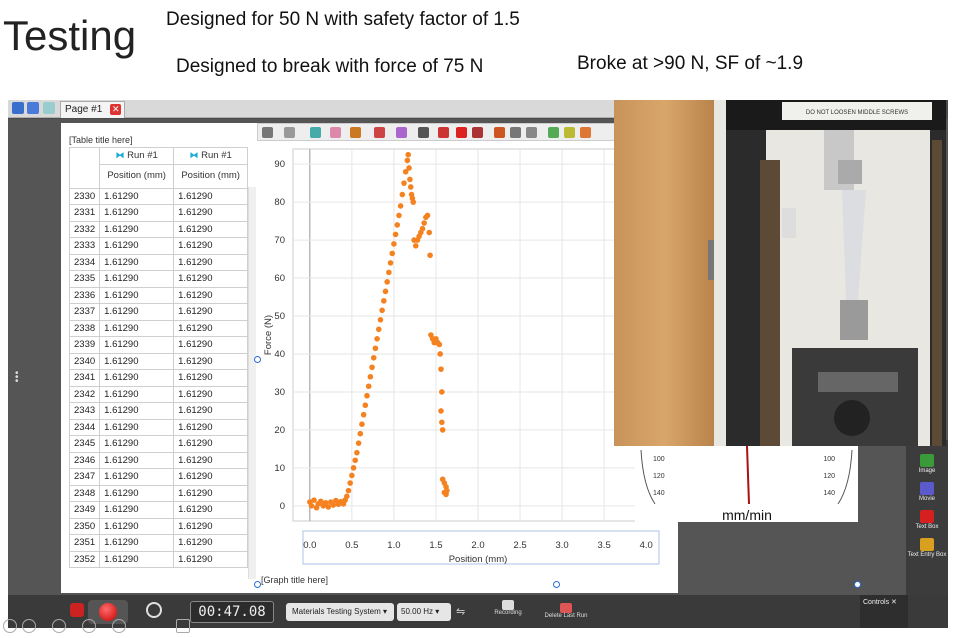 This screenshot has width=960, height=638. I want to click on autoscale-icon, so click(531, 132).